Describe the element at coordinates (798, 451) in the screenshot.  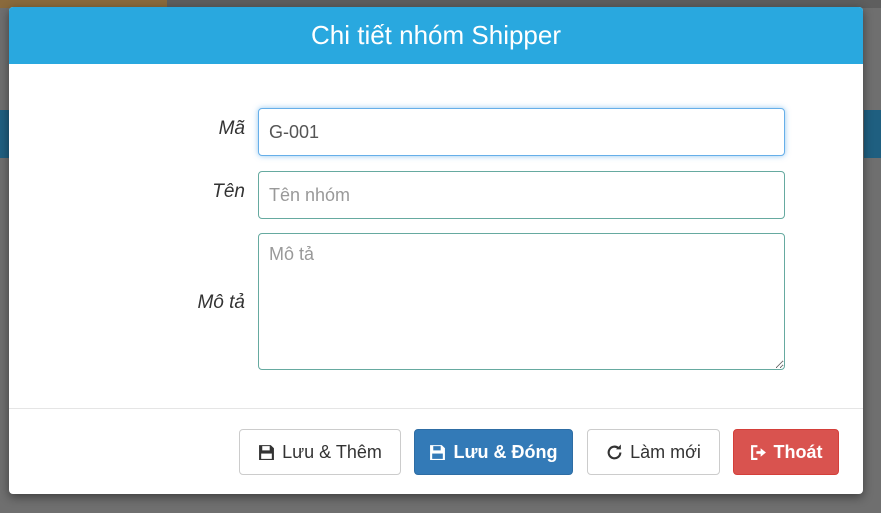
I see `exit-label: Thoát` at that location.